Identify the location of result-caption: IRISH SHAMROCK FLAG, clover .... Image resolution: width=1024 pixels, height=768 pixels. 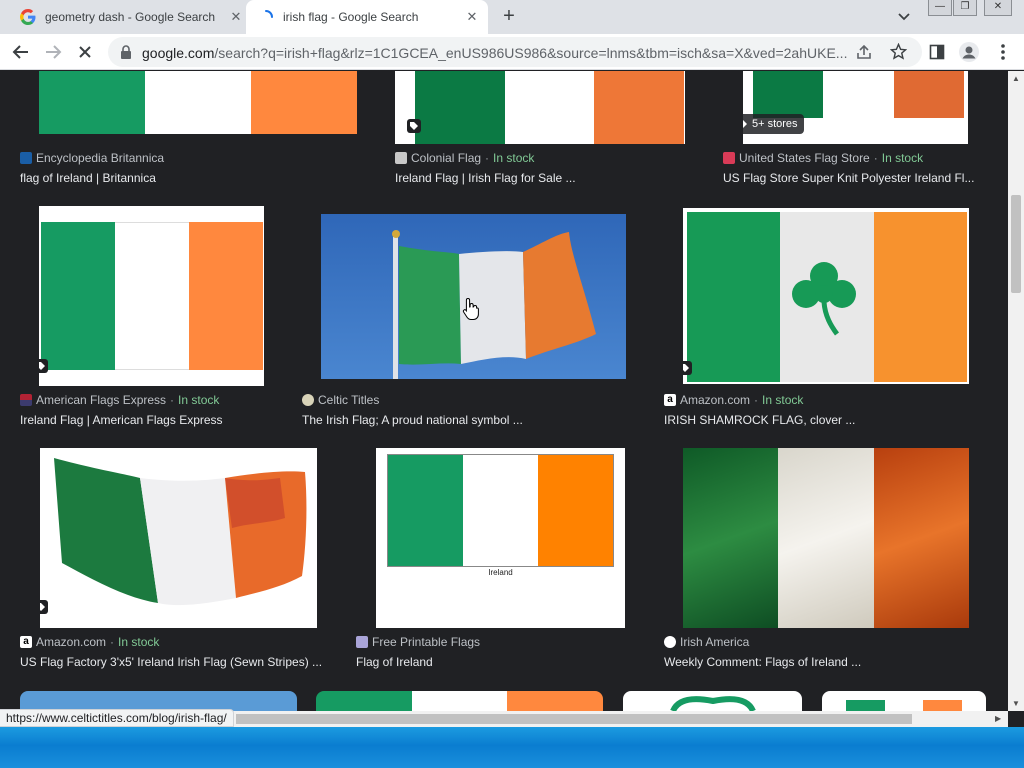
(814, 420).